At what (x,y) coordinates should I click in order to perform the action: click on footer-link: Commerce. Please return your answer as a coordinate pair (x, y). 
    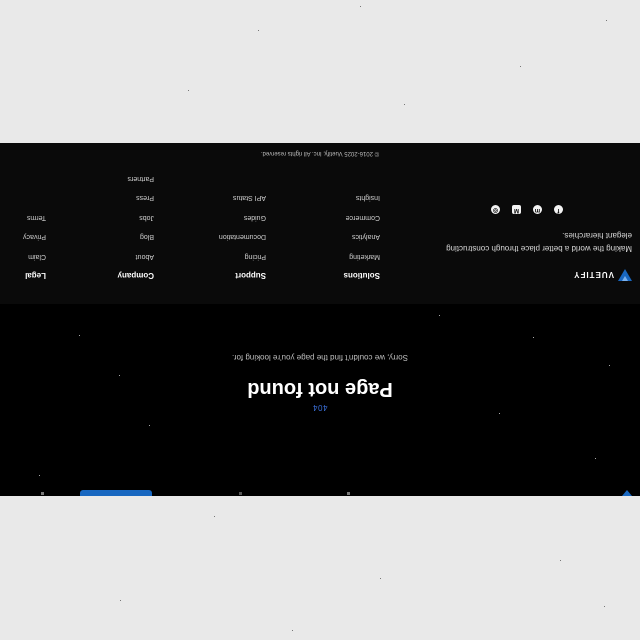
    Looking at the image, I should click on (340, 213).